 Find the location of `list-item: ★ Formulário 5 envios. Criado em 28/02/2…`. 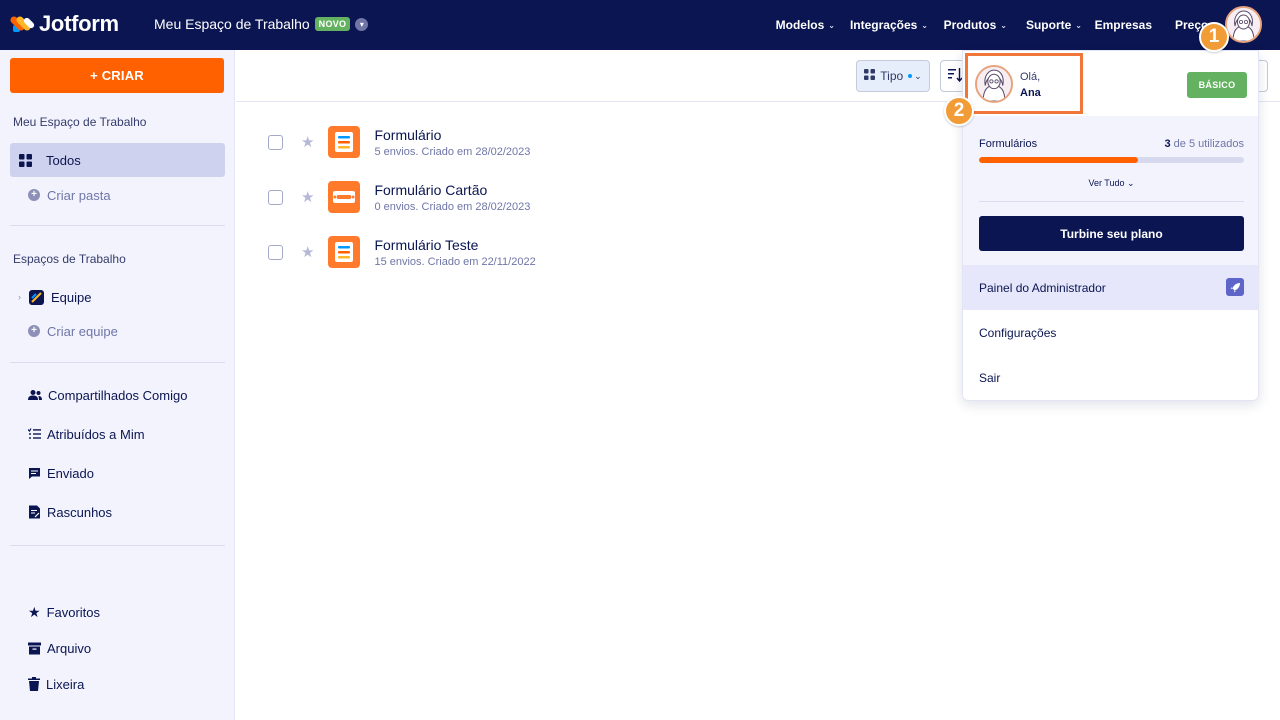

list-item: ★ Formulário 5 envios. Criado em 28/02/2… is located at coordinates (399, 142).